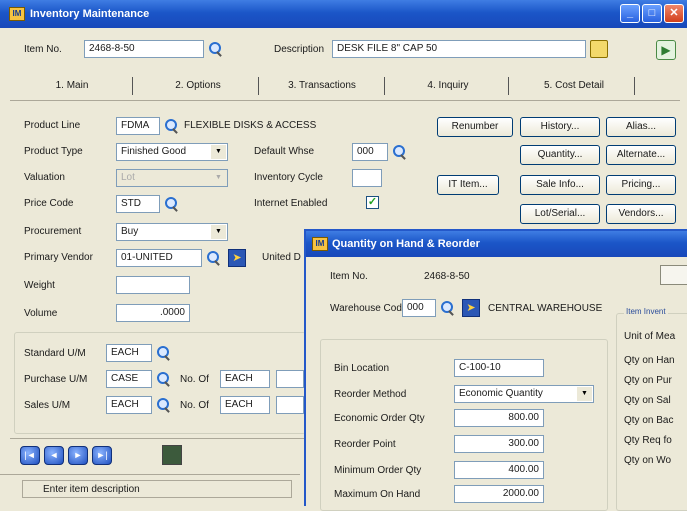  I want to click on price-code-input: STD, so click(138, 204).